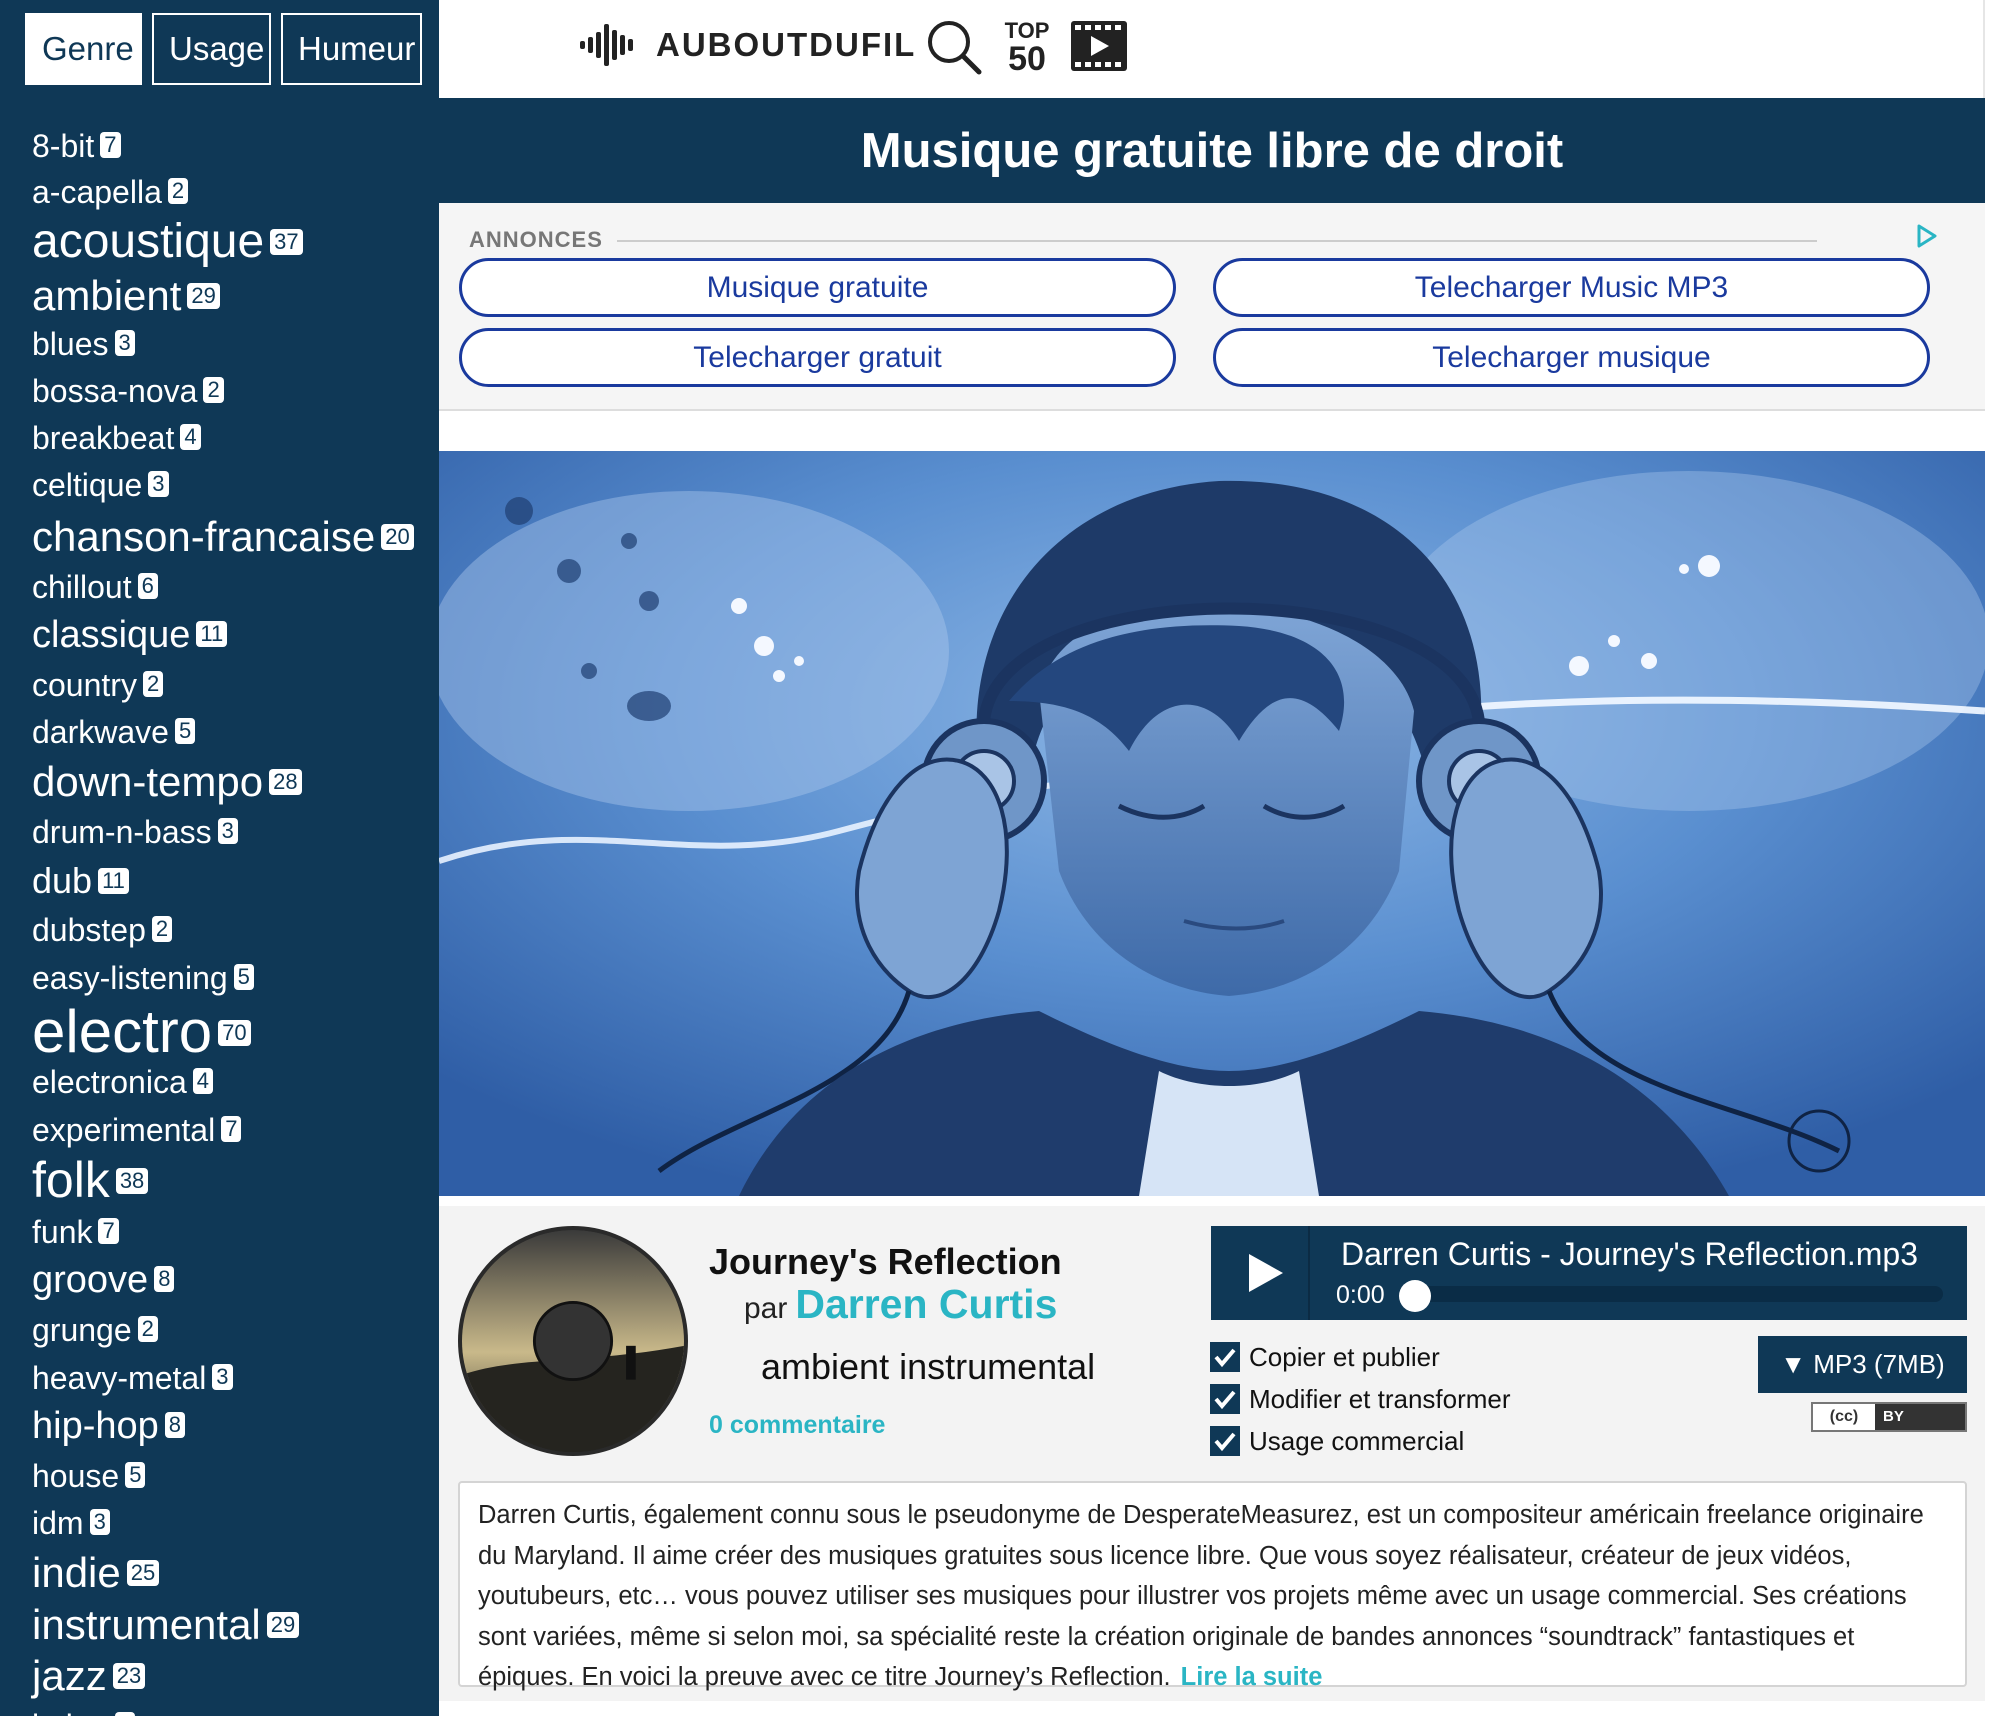 The width and height of the screenshot is (2000, 1716). Describe the element at coordinates (100, 485) in the screenshot. I see `genre-item-celtique: celtique 3` at that location.